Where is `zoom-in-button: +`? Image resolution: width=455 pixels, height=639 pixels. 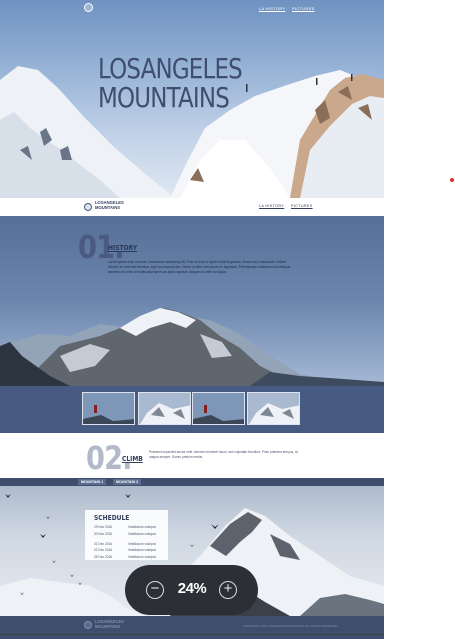
zoom-in-button: + is located at coordinates (228, 590).